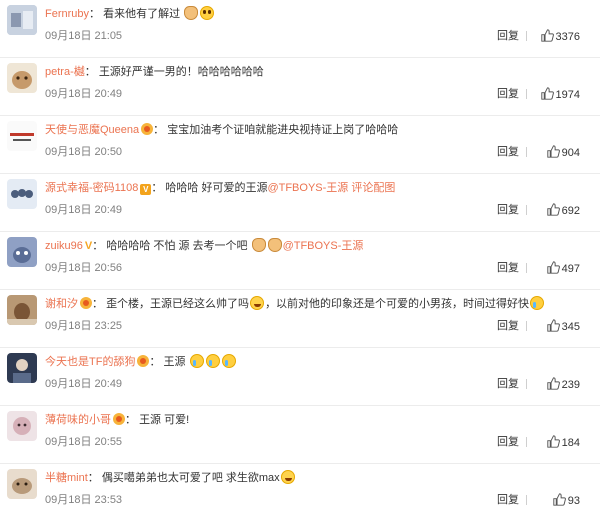 The height and width of the screenshot is (516, 600). Describe the element at coordinates (570, 211) in the screenshot. I see `like-count: 692` at that location.